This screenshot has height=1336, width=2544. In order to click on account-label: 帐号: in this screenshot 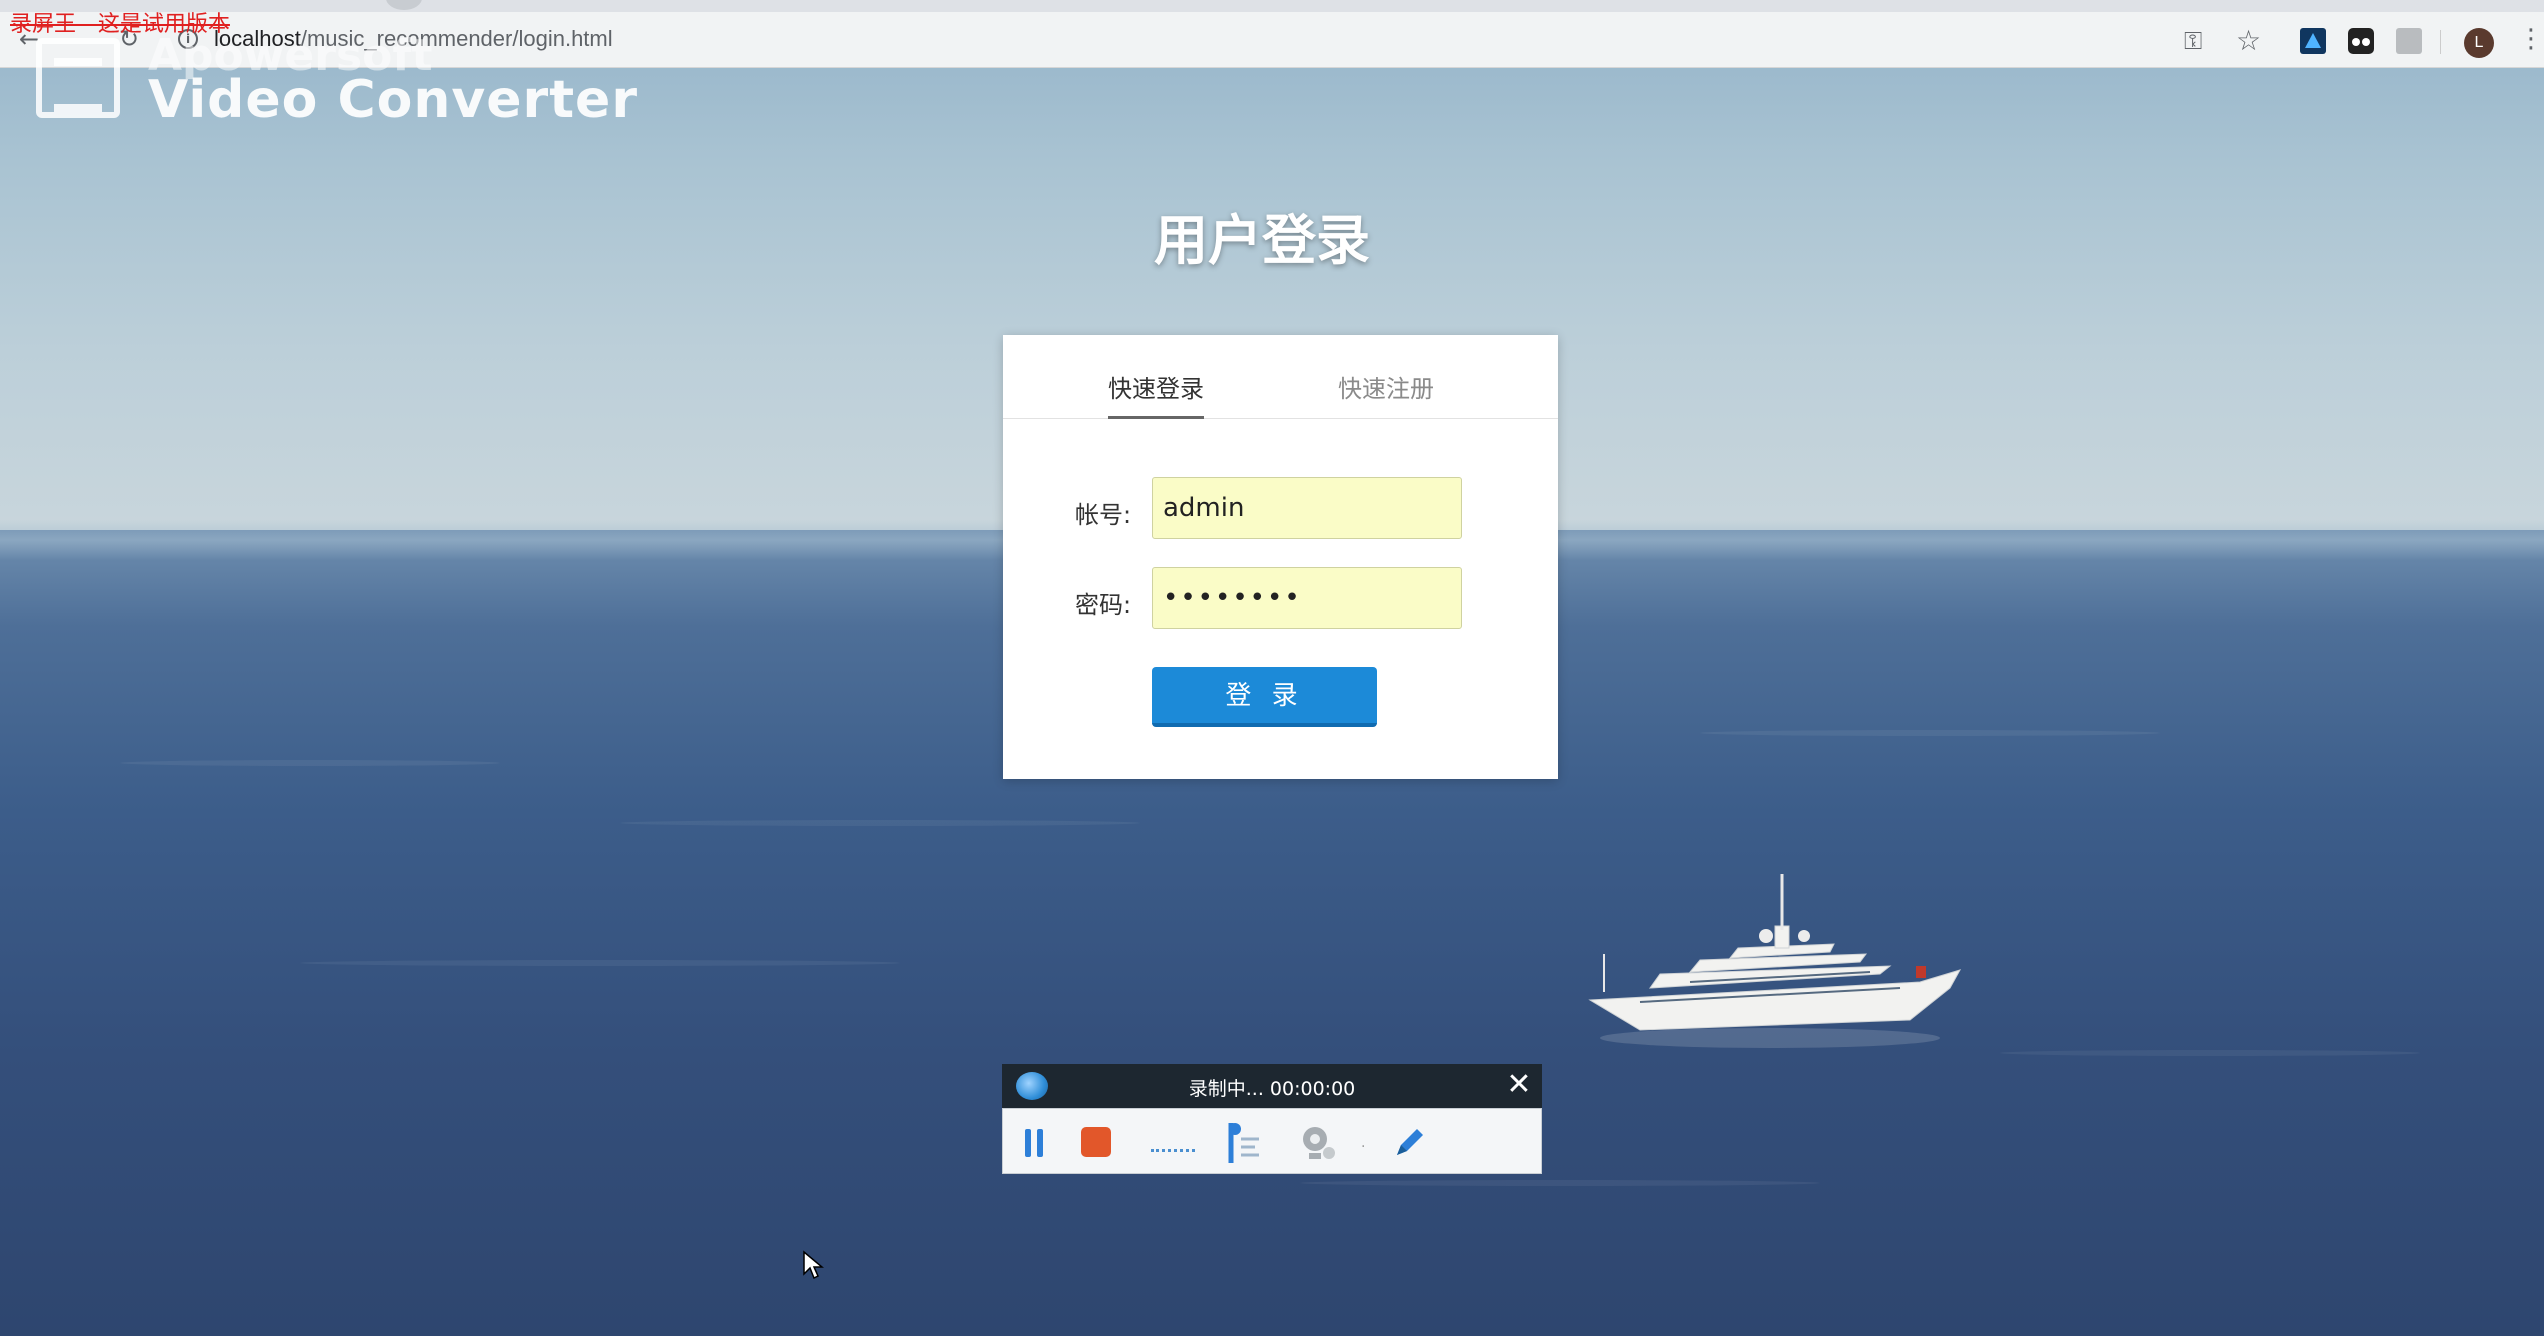, I will do `click(1103, 515)`.